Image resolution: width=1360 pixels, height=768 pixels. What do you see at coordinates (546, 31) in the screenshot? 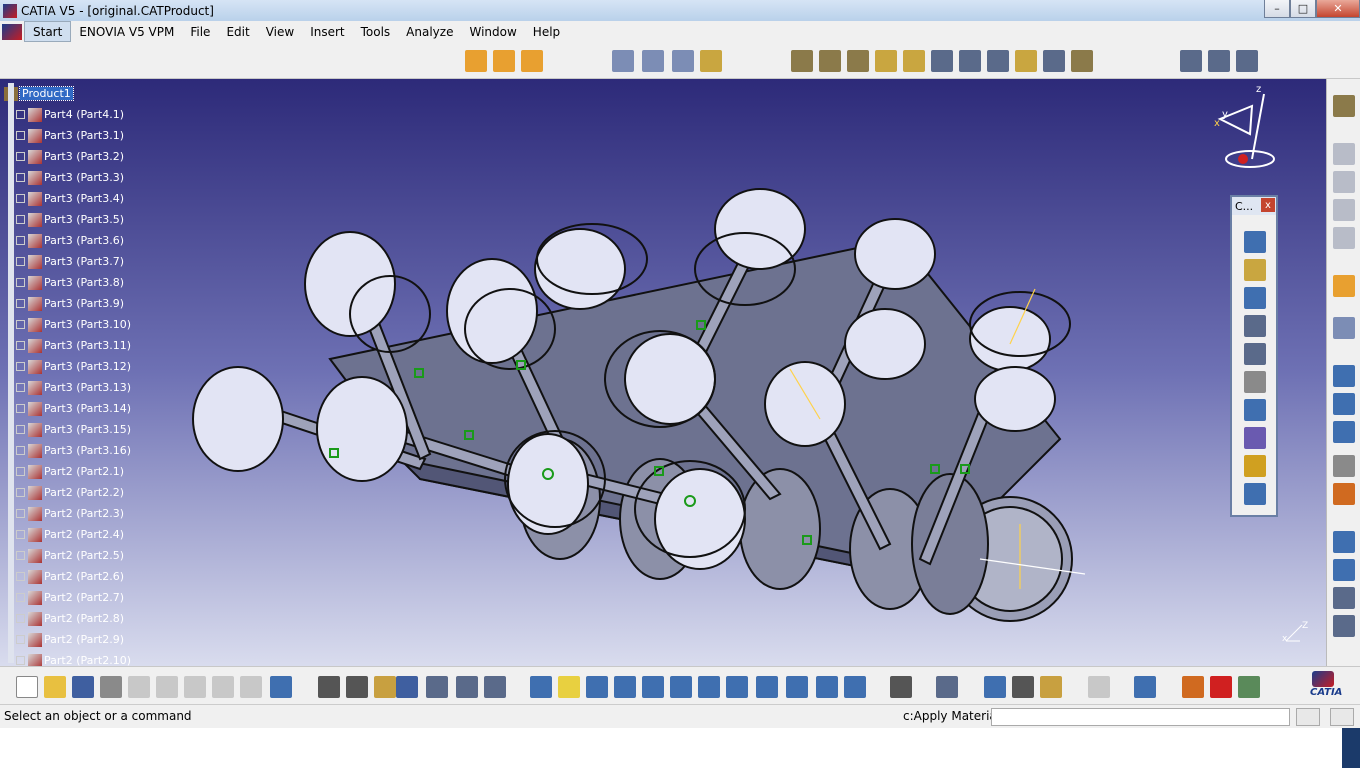
I see `menu-help: Help` at bounding box center [546, 31].